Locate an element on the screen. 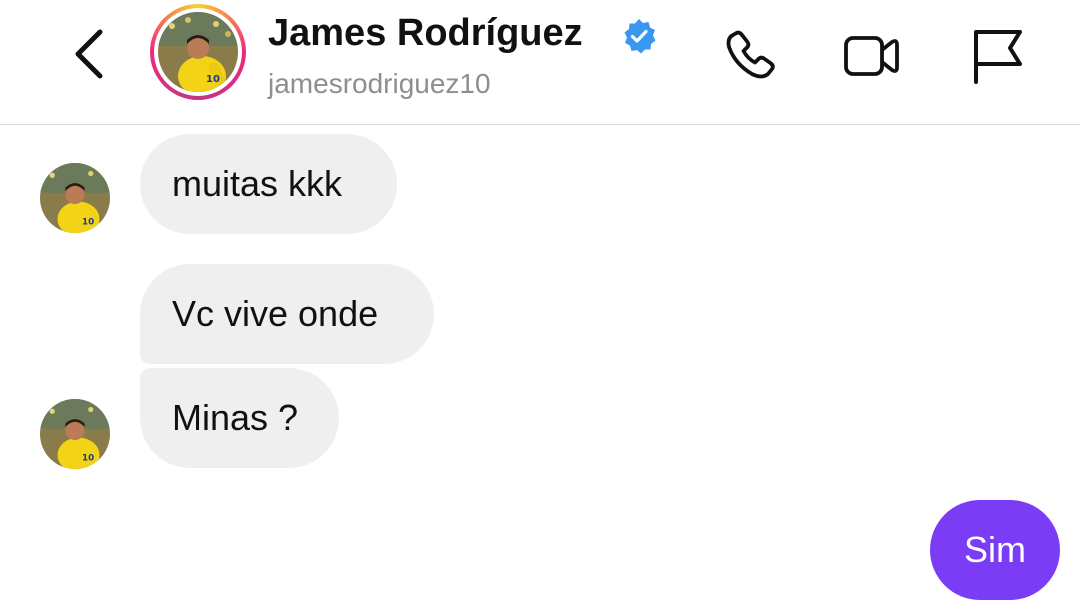  verified-badge-icon is located at coordinates (640, 36).